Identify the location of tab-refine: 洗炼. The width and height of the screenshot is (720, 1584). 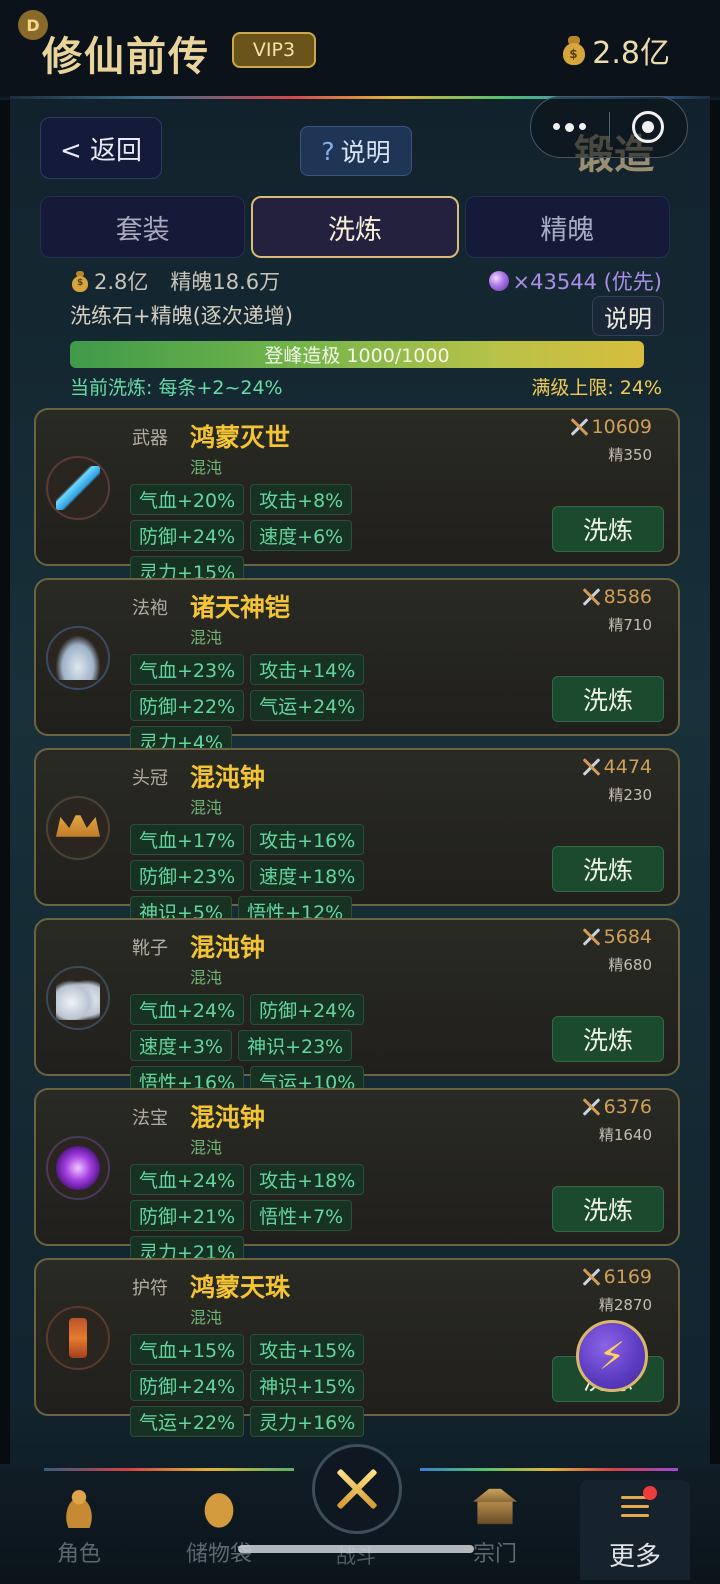
(355, 227).